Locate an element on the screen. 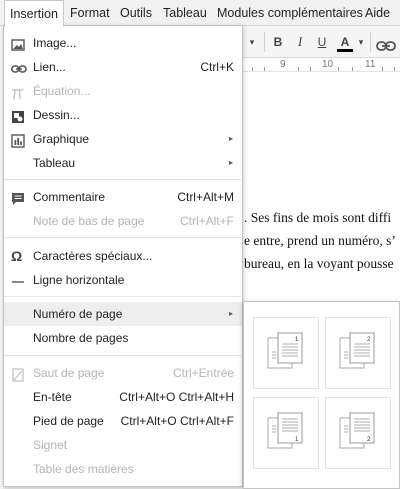 Image resolution: width=400 pixels, height=489 pixels. ruler-number: 11 is located at coordinates (370, 64).